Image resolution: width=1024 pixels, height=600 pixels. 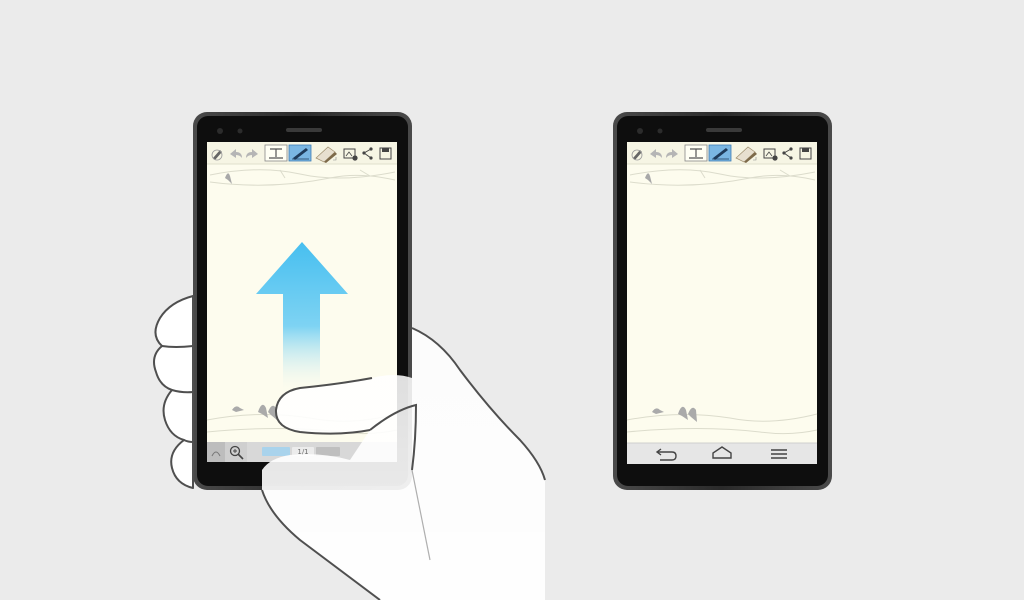 I want to click on right-camera-icon, so click(x=640, y=131).